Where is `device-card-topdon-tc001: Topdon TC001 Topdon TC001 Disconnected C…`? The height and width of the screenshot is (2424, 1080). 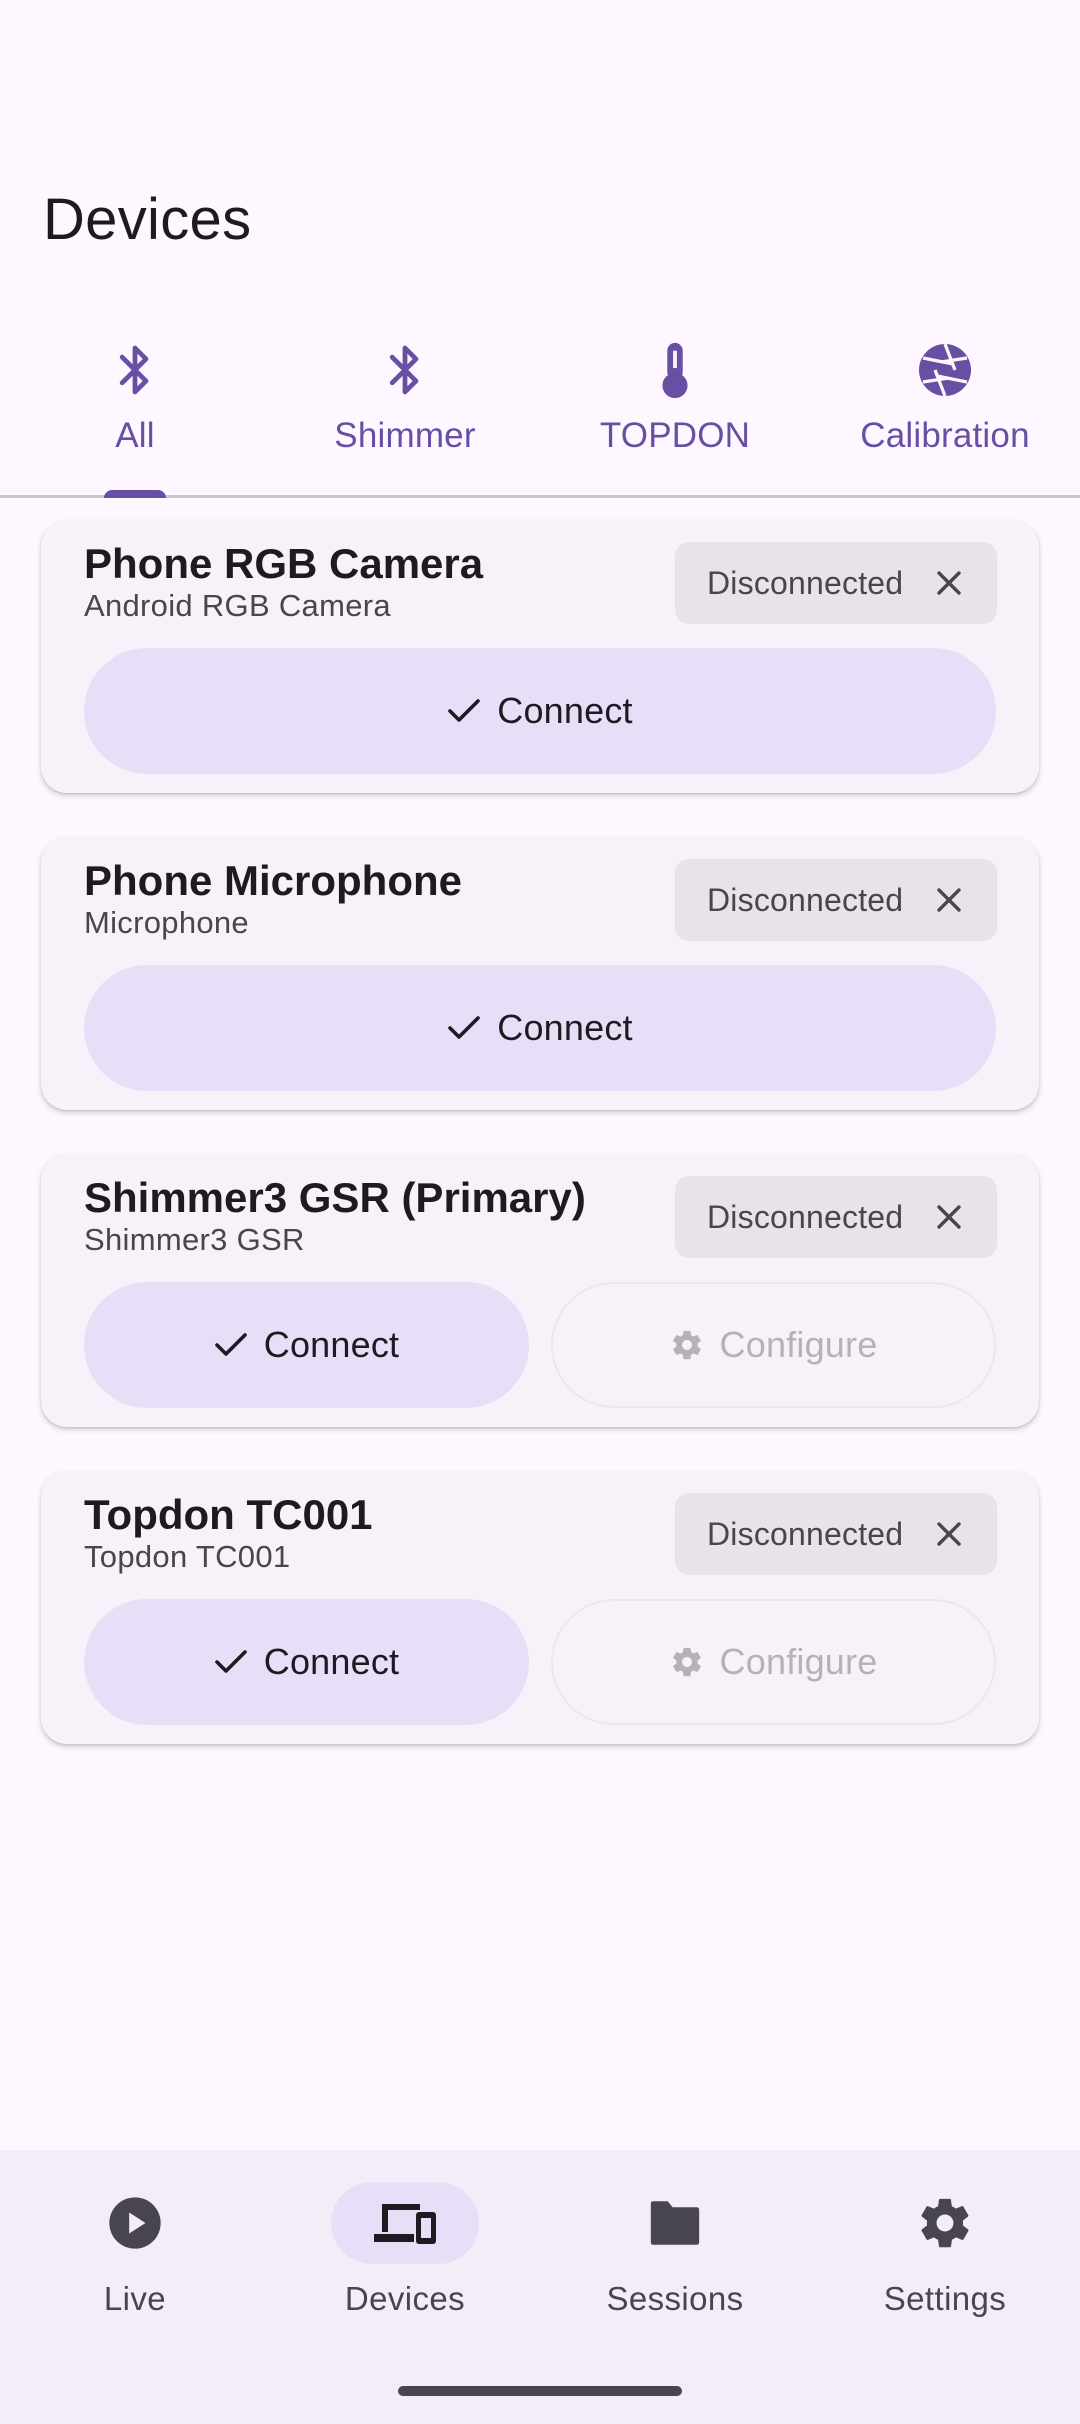
device-card-topdon-tc001: Topdon TC001 Topdon TC001 Disconnected C… is located at coordinates (540, 1607).